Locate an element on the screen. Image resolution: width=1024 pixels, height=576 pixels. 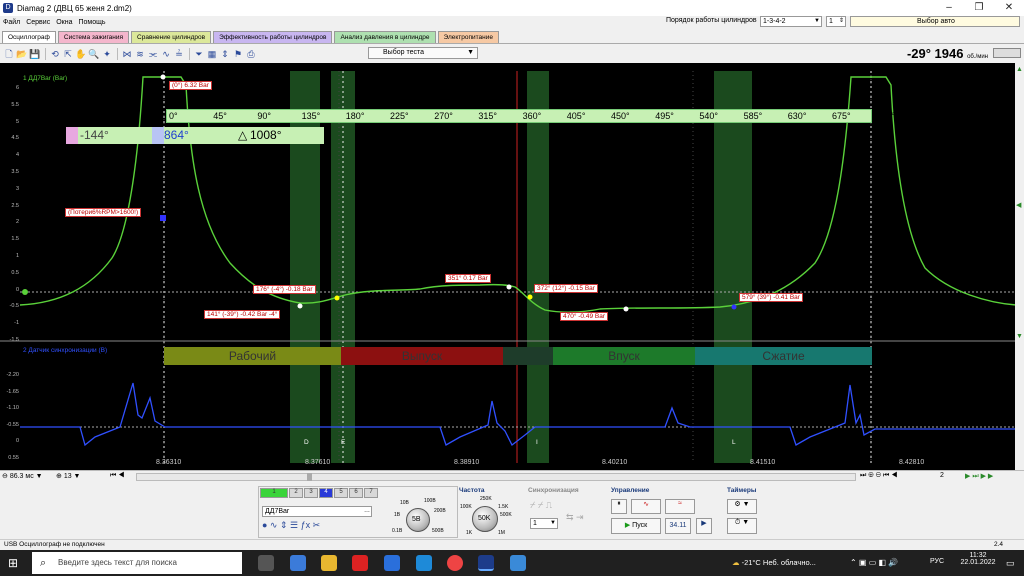
split-icon: ⇕ is located at coordinates (225, 54).